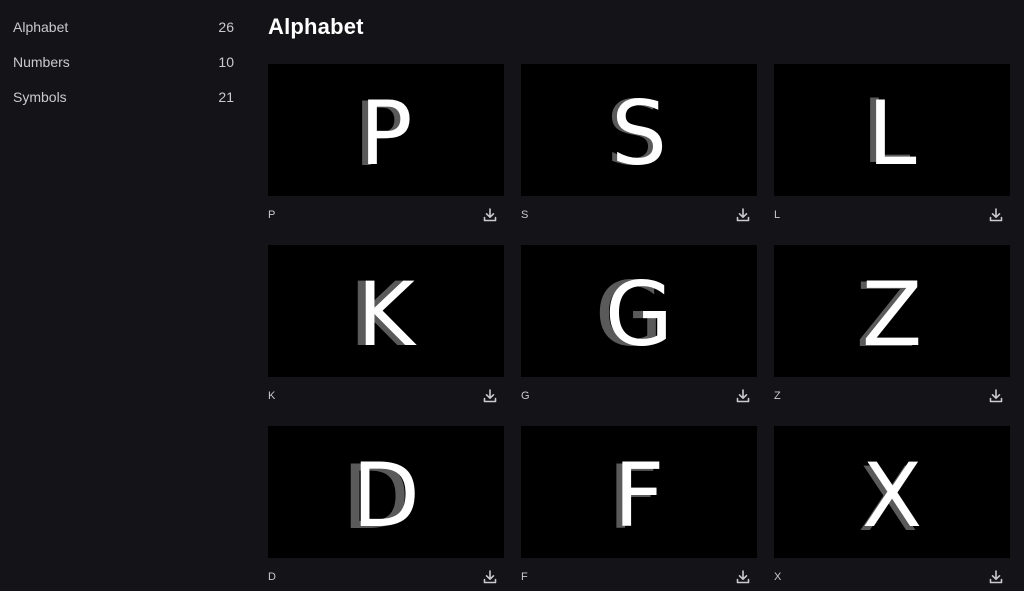 This screenshot has height=591, width=1024. I want to click on asset-thumbnail: GG, so click(639, 311).